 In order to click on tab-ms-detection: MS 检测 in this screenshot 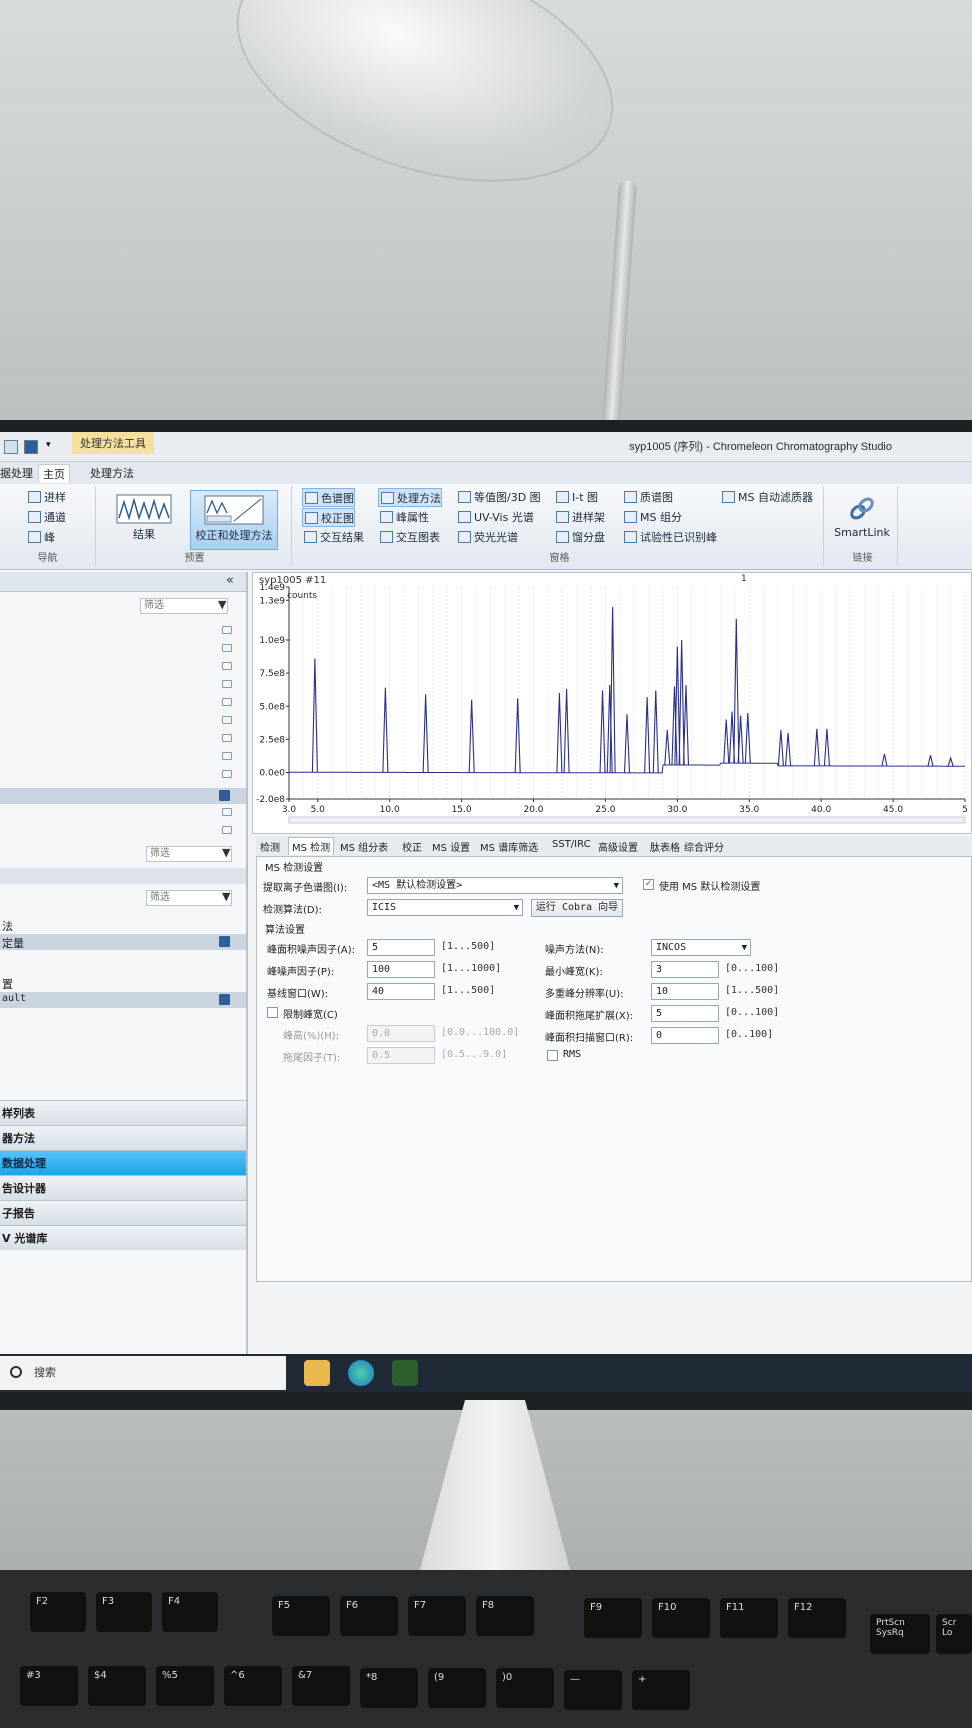, I will do `click(311, 846)`.